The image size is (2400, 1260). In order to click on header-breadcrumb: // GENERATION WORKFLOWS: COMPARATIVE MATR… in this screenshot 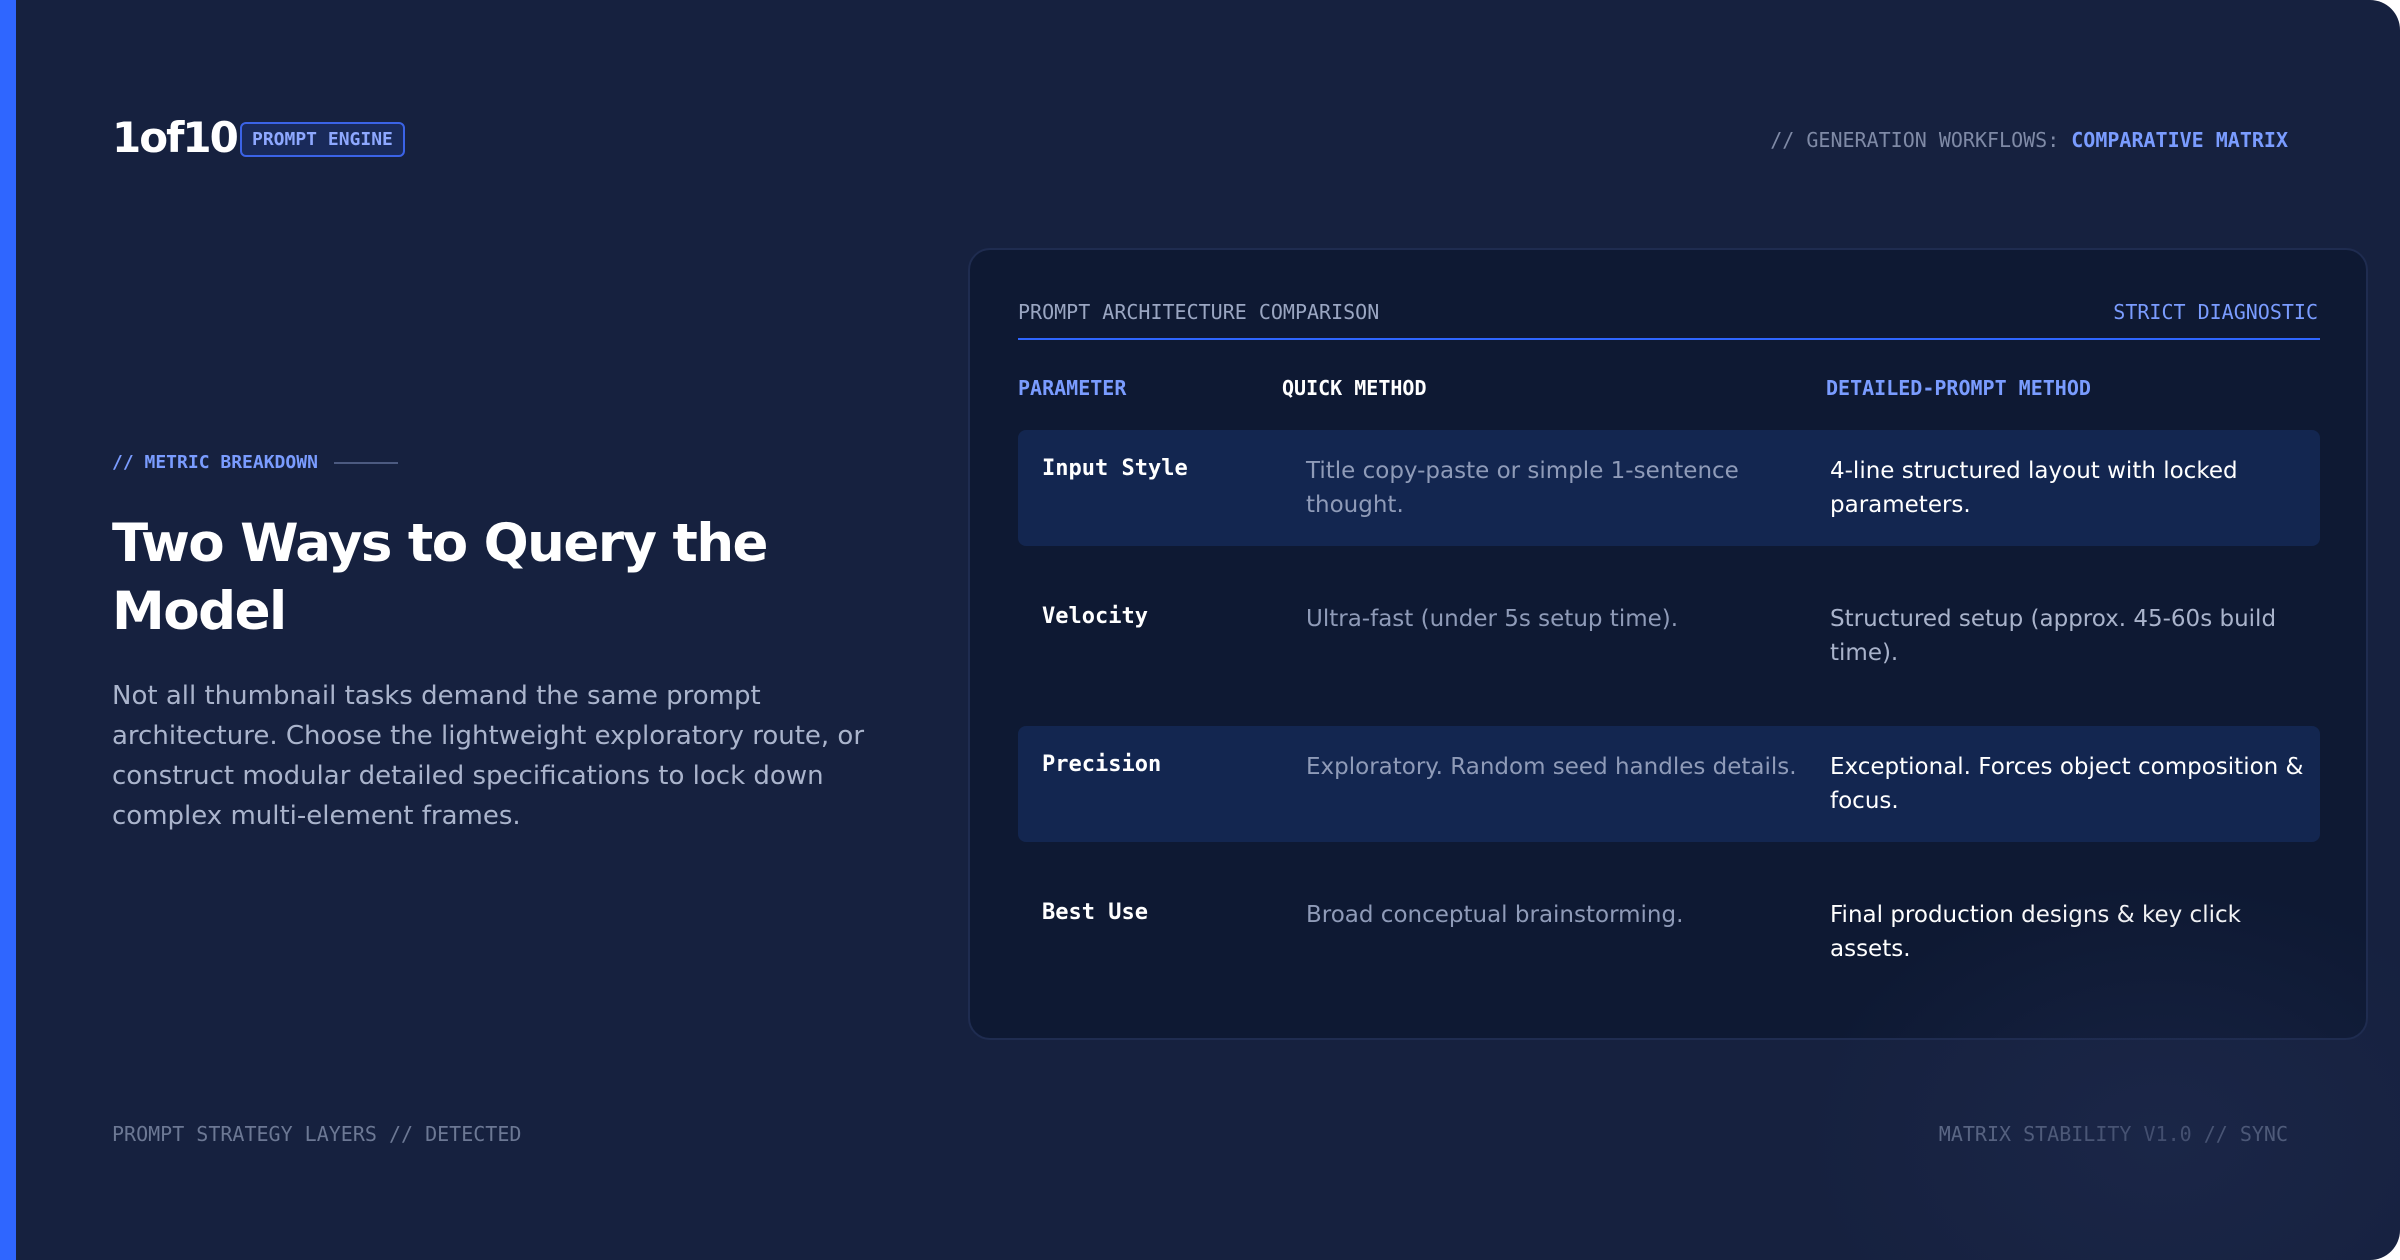, I will do `click(2029, 140)`.